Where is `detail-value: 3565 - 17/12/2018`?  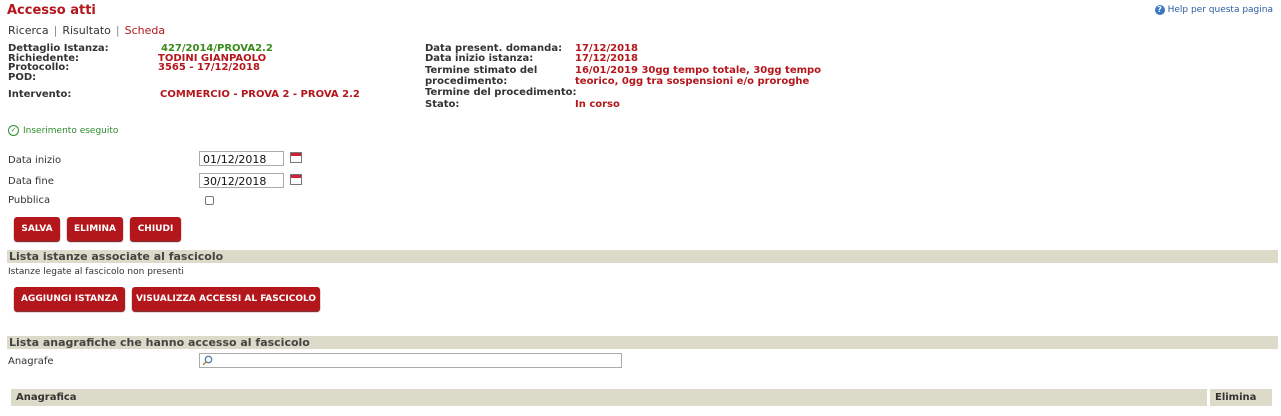 detail-value: 3565 - 17/12/2018 is located at coordinates (209, 67).